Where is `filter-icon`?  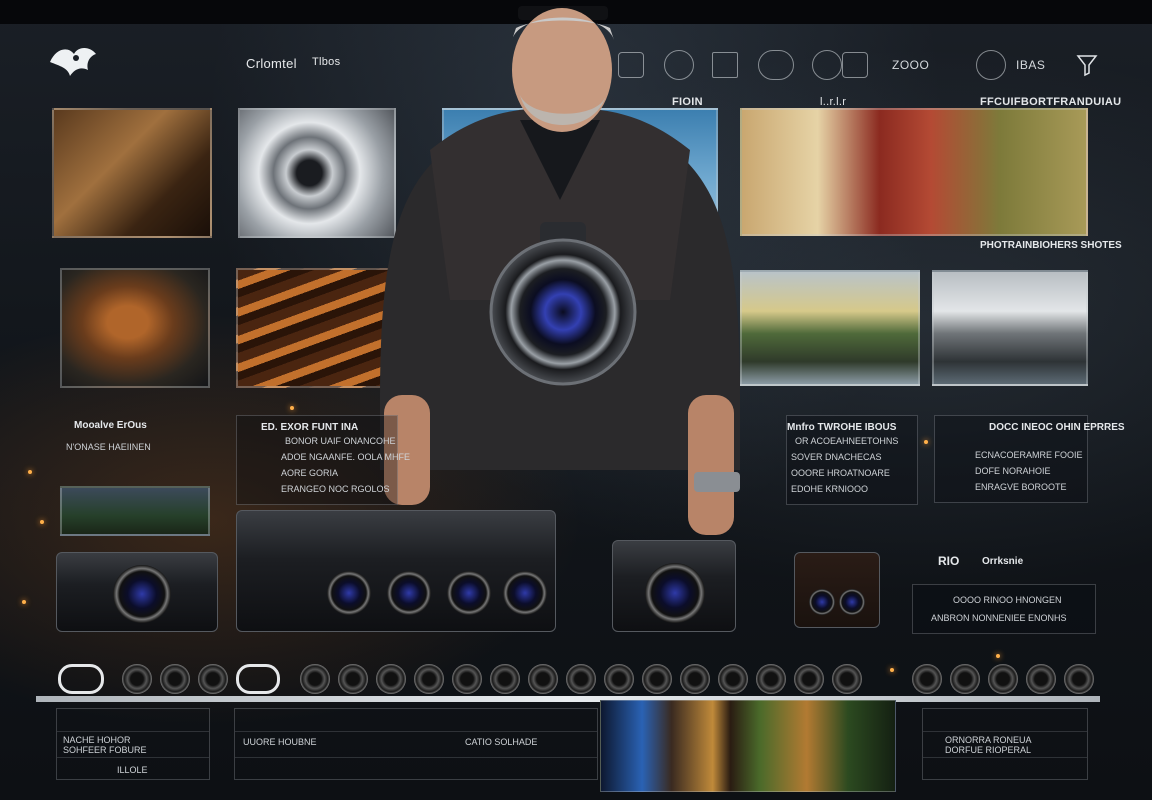 filter-icon is located at coordinates (1087, 65).